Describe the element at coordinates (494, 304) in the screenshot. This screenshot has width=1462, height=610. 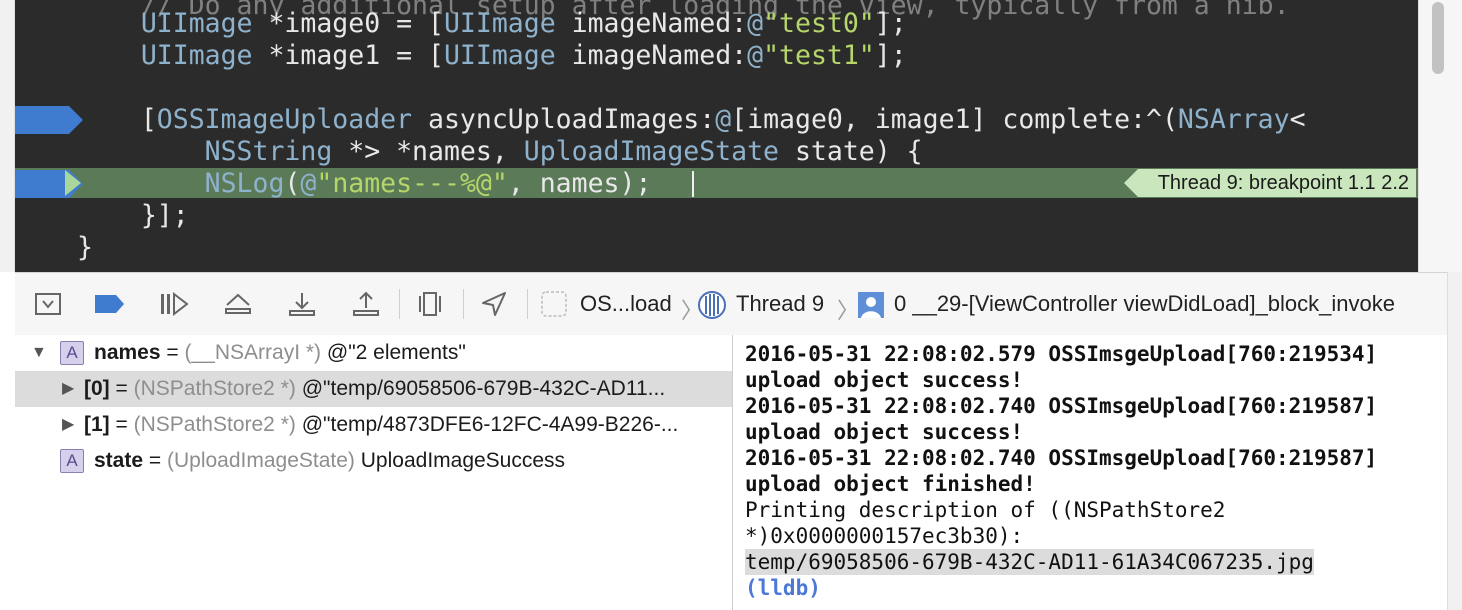
I see `simulate-location-icon` at that location.